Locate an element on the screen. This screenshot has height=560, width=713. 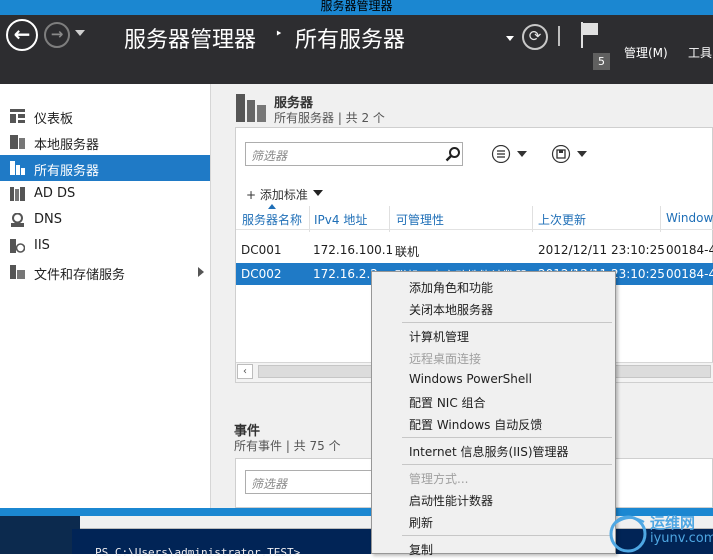
menu-item-label: Internet 信息服务(IIS)管理器 is located at coordinates (489, 452).